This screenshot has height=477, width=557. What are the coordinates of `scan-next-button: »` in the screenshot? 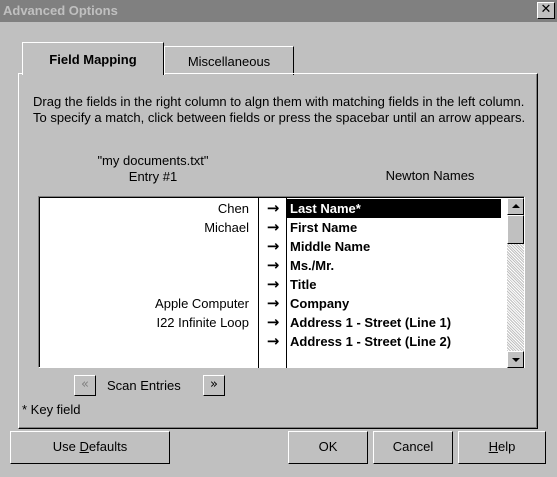 It's located at (214, 385).